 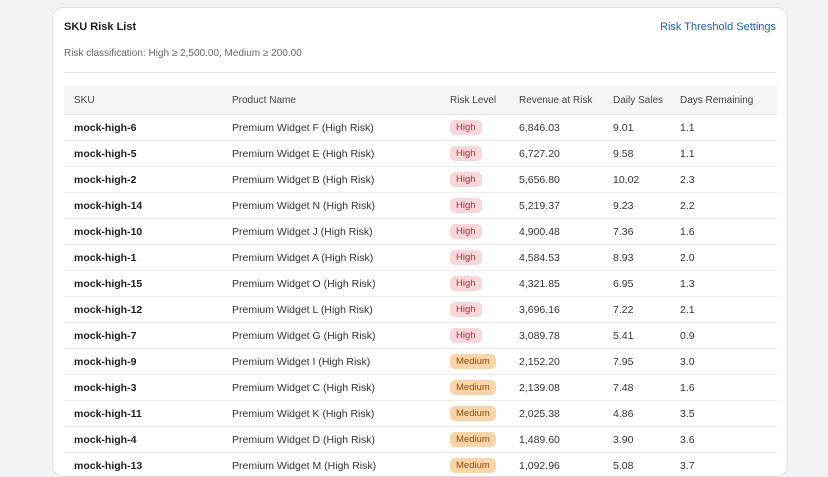 What do you see at coordinates (331, 128) in the screenshot?
I see `product-name-cell: Premium Widget F (High Risk)` at bounding box center [331, 128].